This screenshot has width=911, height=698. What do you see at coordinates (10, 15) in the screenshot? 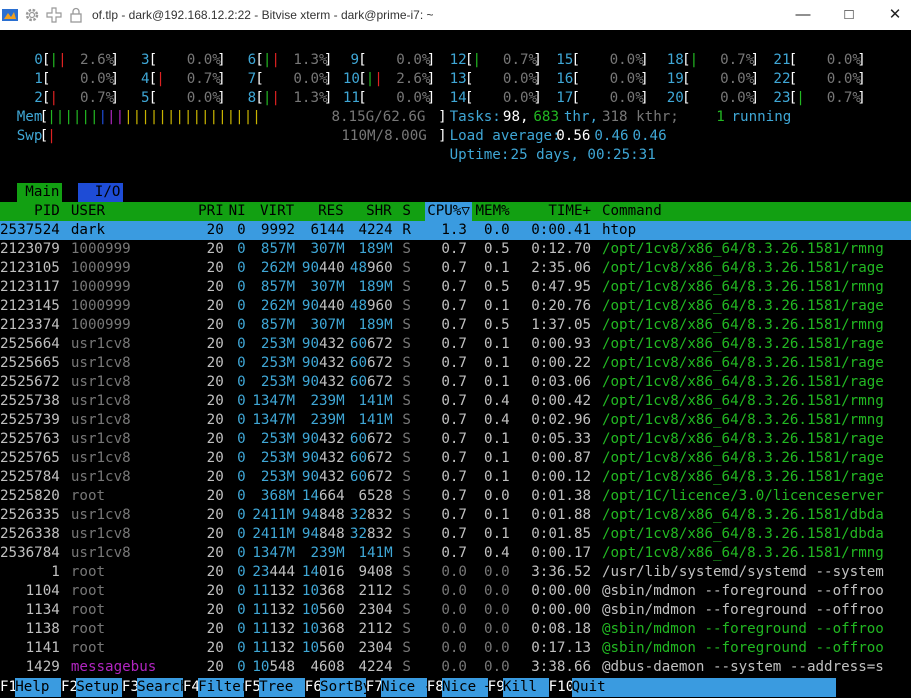
I see `bitvise-logo-icon` at bounding box center [10, 15].